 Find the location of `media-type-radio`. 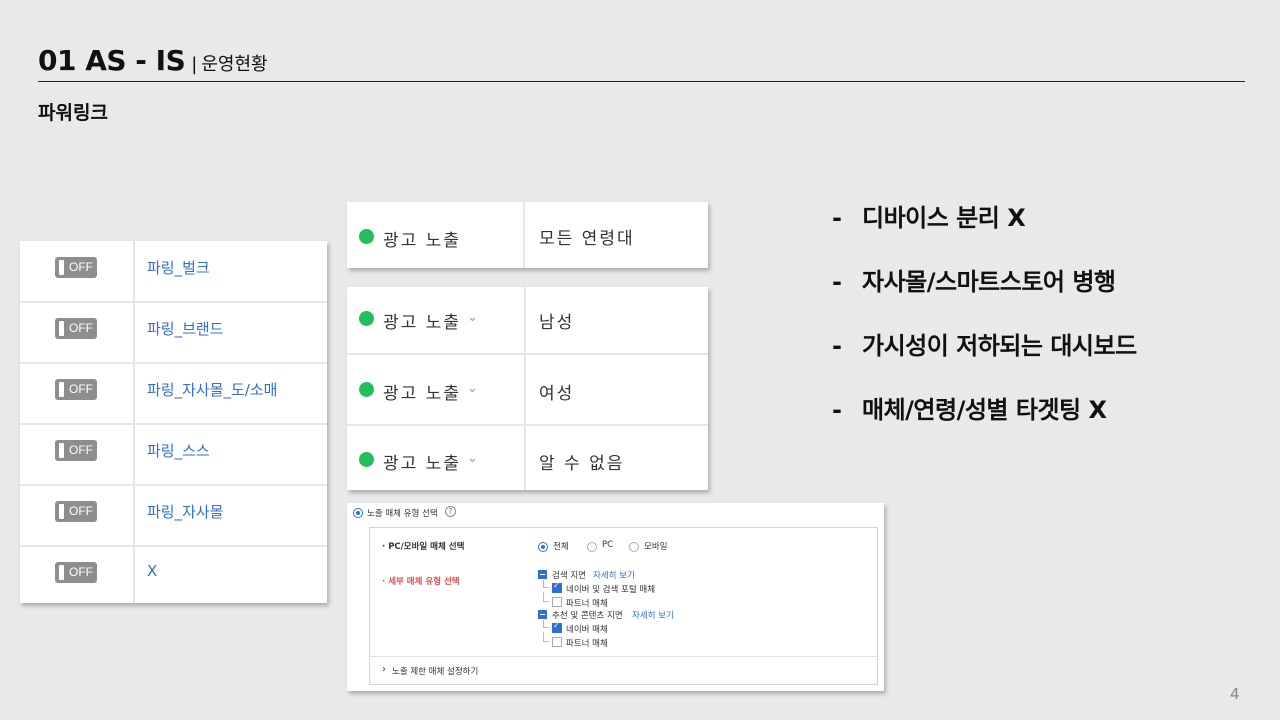

media-type-radio is located at coordinates (358, 513).